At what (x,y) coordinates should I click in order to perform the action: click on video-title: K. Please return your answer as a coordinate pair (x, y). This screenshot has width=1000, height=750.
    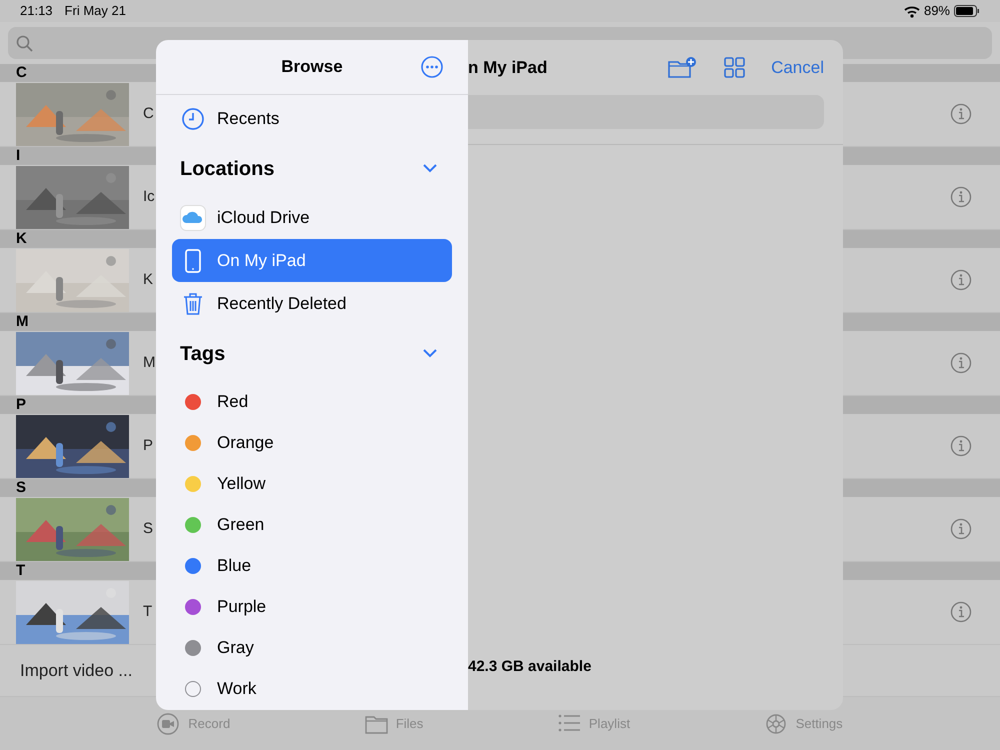
    Looking at the image, I should click on (148, 280).